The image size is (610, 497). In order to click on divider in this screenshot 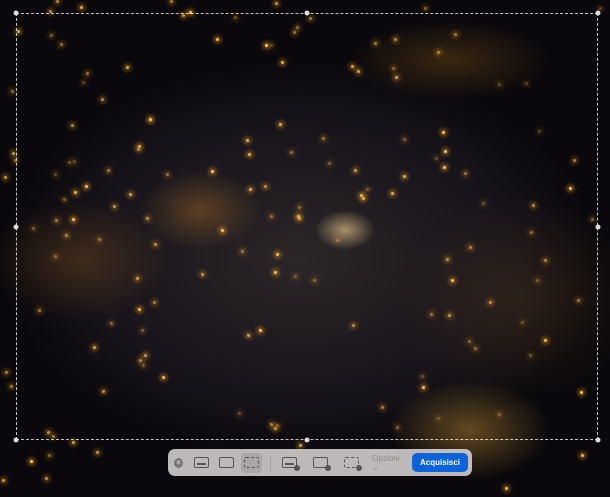, I will do `click(270, 462)`.